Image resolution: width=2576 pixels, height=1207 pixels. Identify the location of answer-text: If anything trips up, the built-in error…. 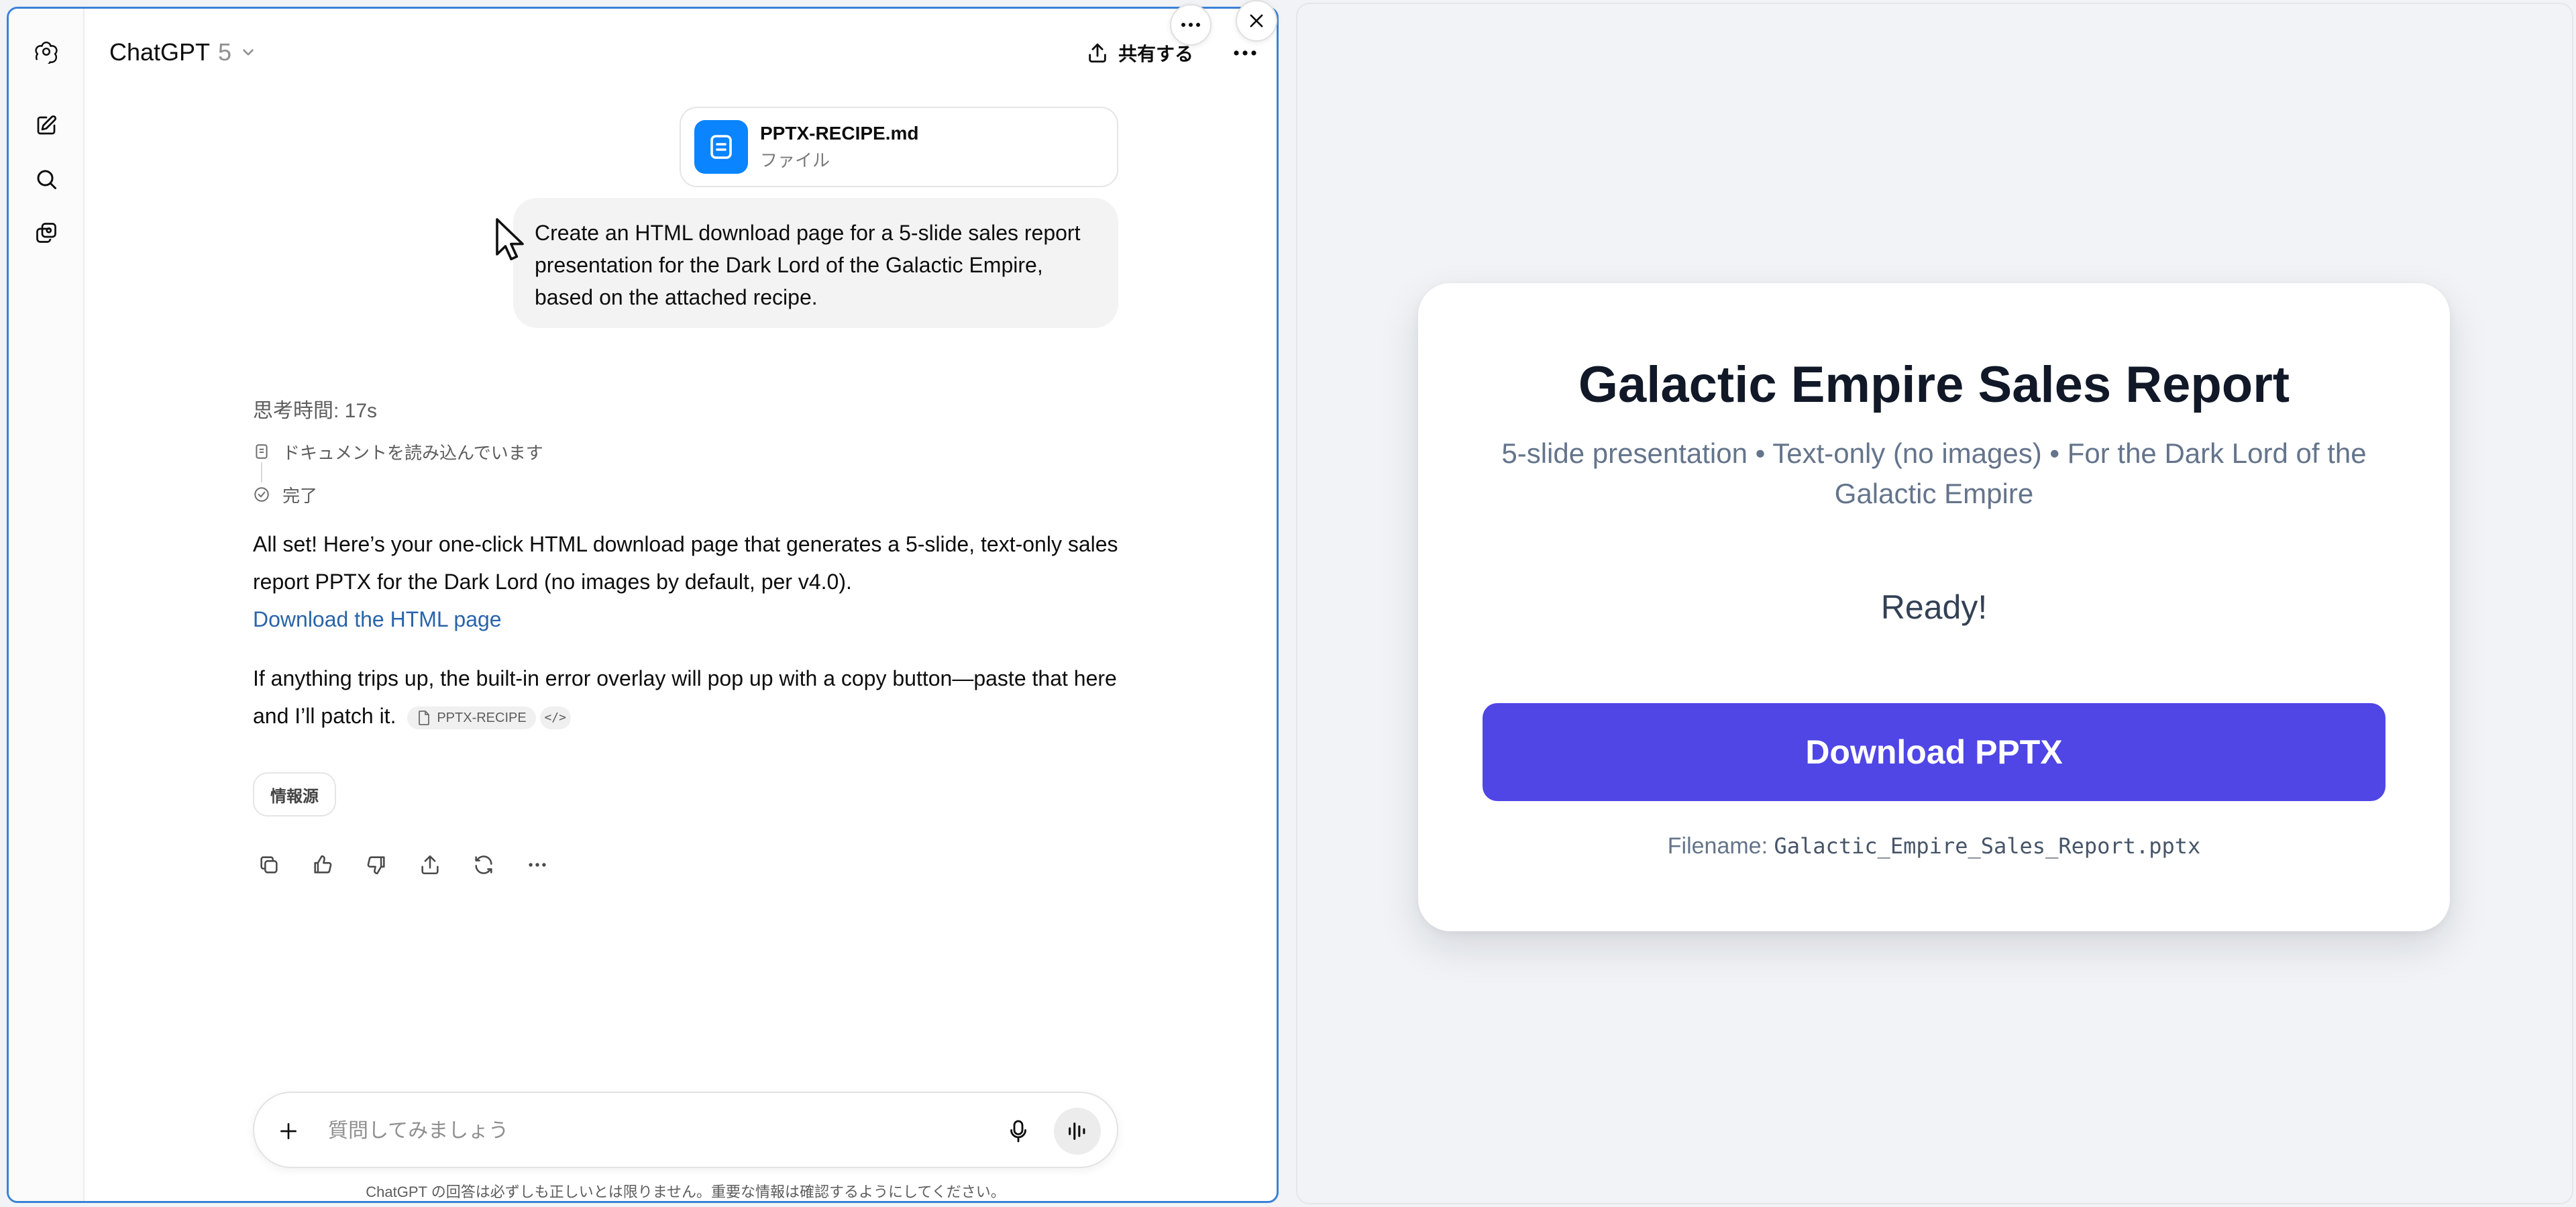
(685, 697).